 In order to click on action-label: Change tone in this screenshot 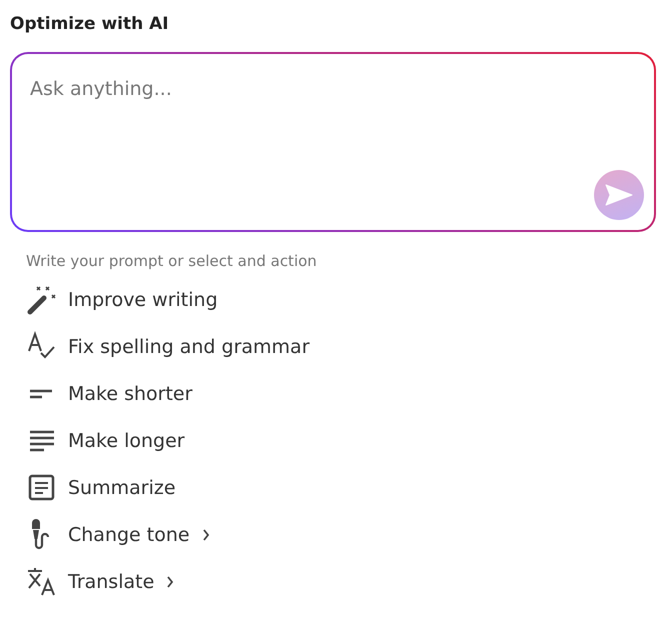, I will do `click(129, 535)`.